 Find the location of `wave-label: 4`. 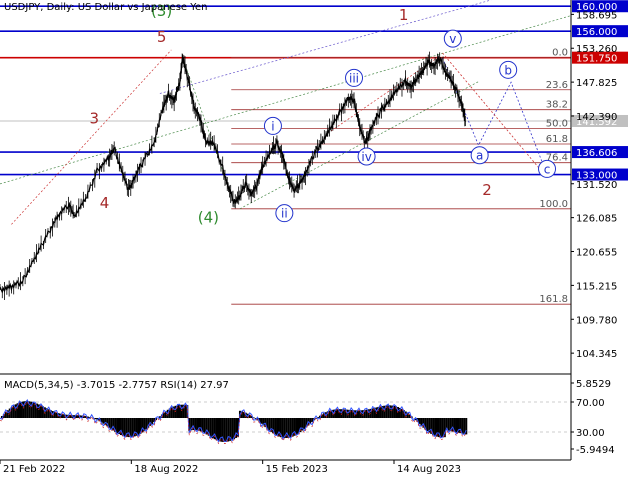

wave-label: 4 is located at coordinates (105, 203).